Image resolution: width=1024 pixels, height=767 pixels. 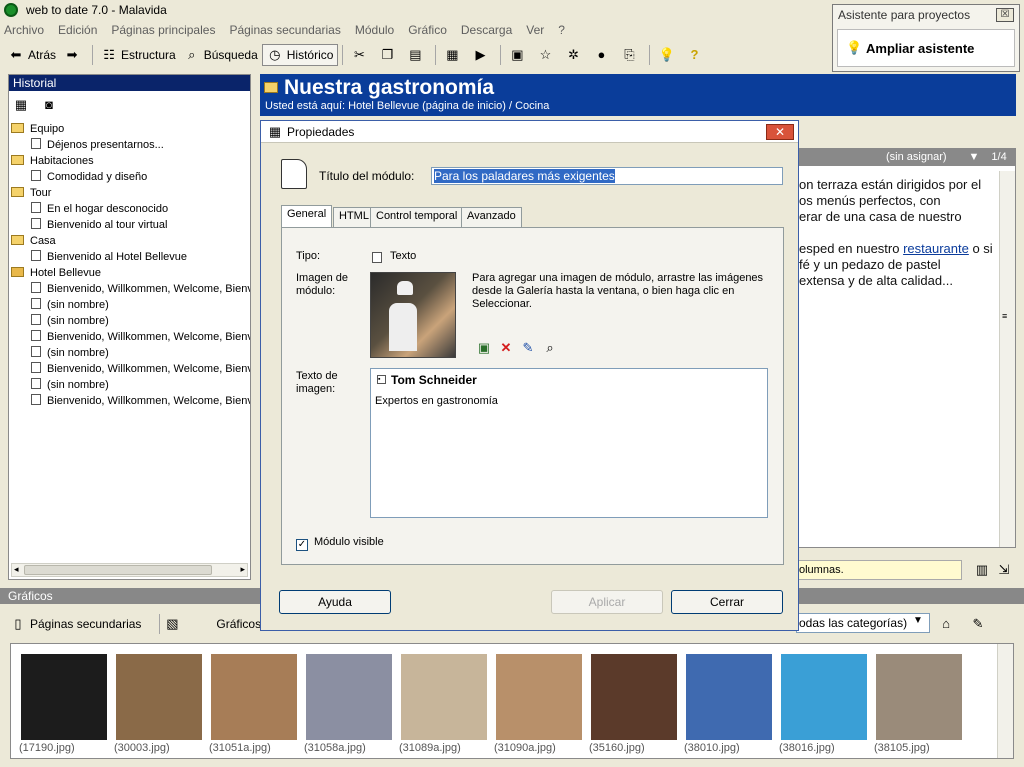 What do you see at coordinates (696, 55) in the screenshot?
I see `help-button: ?` at bounding box center [696, 55].